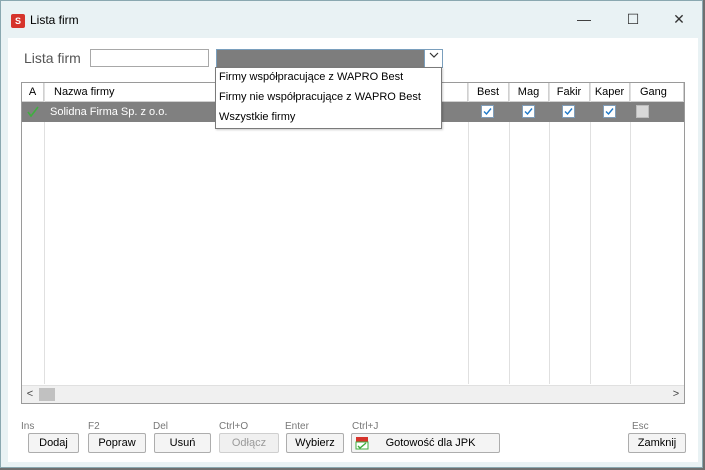  I want to click on dropdown-option-all: Wszystkie firmy, so click(257, 117).